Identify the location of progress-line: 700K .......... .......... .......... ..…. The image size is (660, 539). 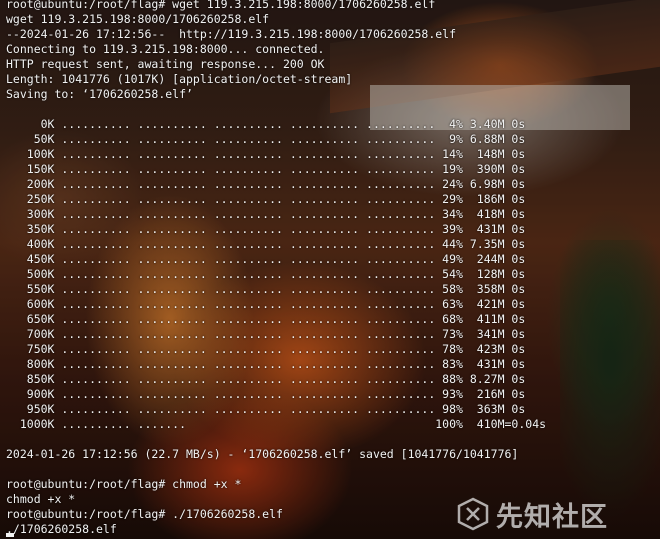
(266, 334).